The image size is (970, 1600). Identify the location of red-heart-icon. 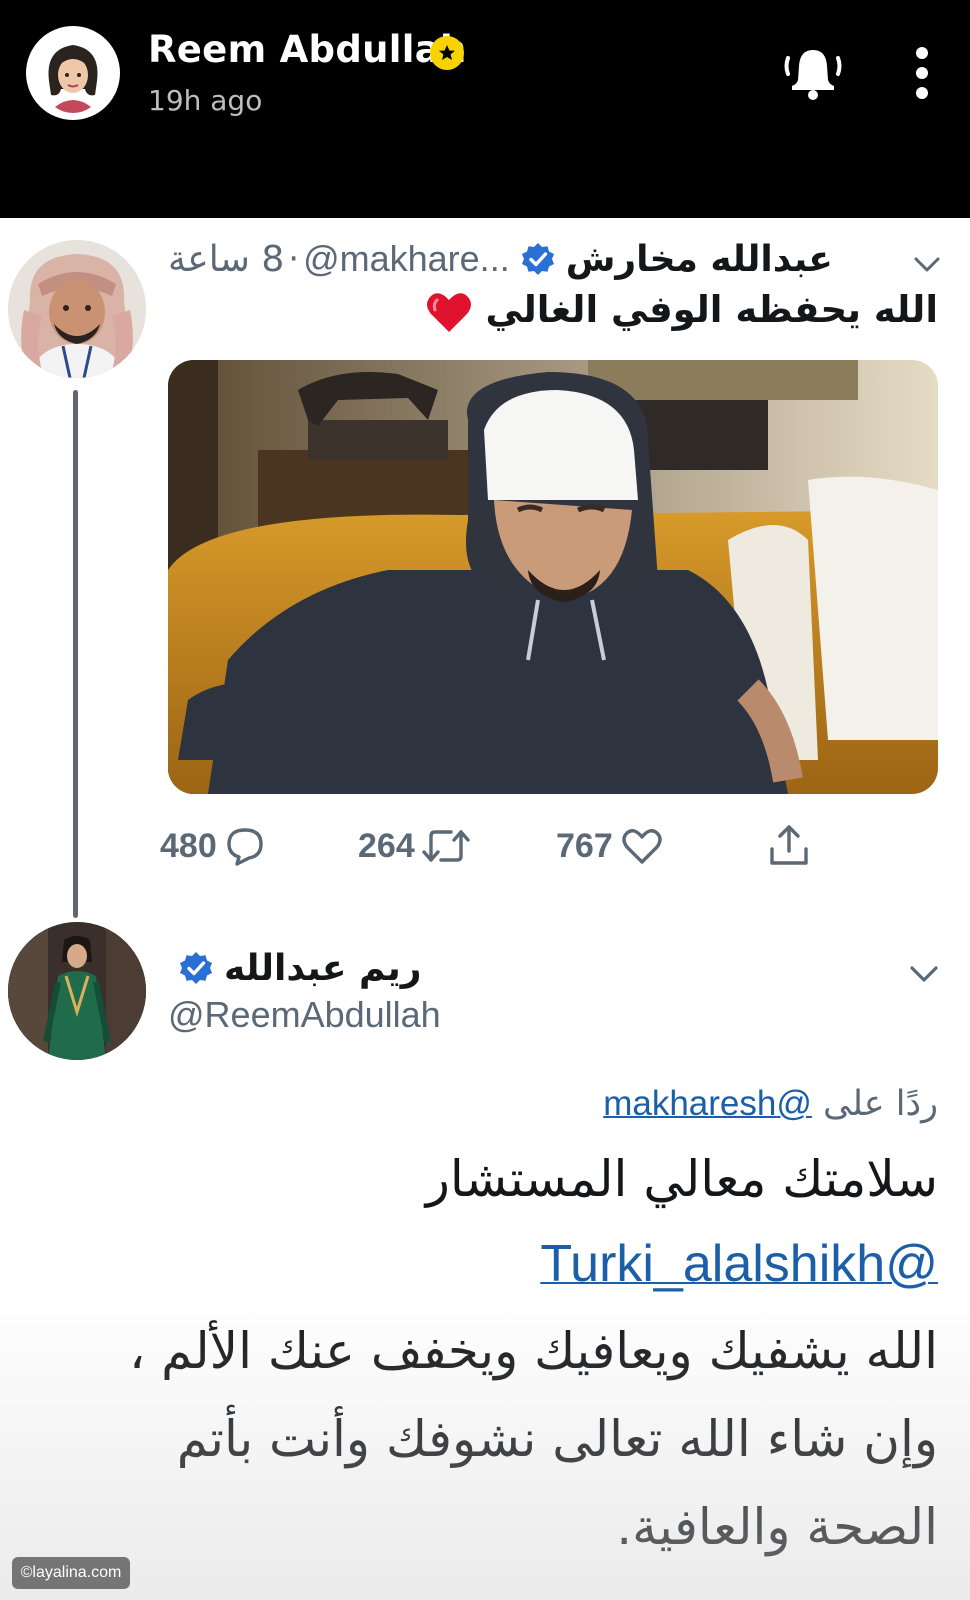
(448, 312).